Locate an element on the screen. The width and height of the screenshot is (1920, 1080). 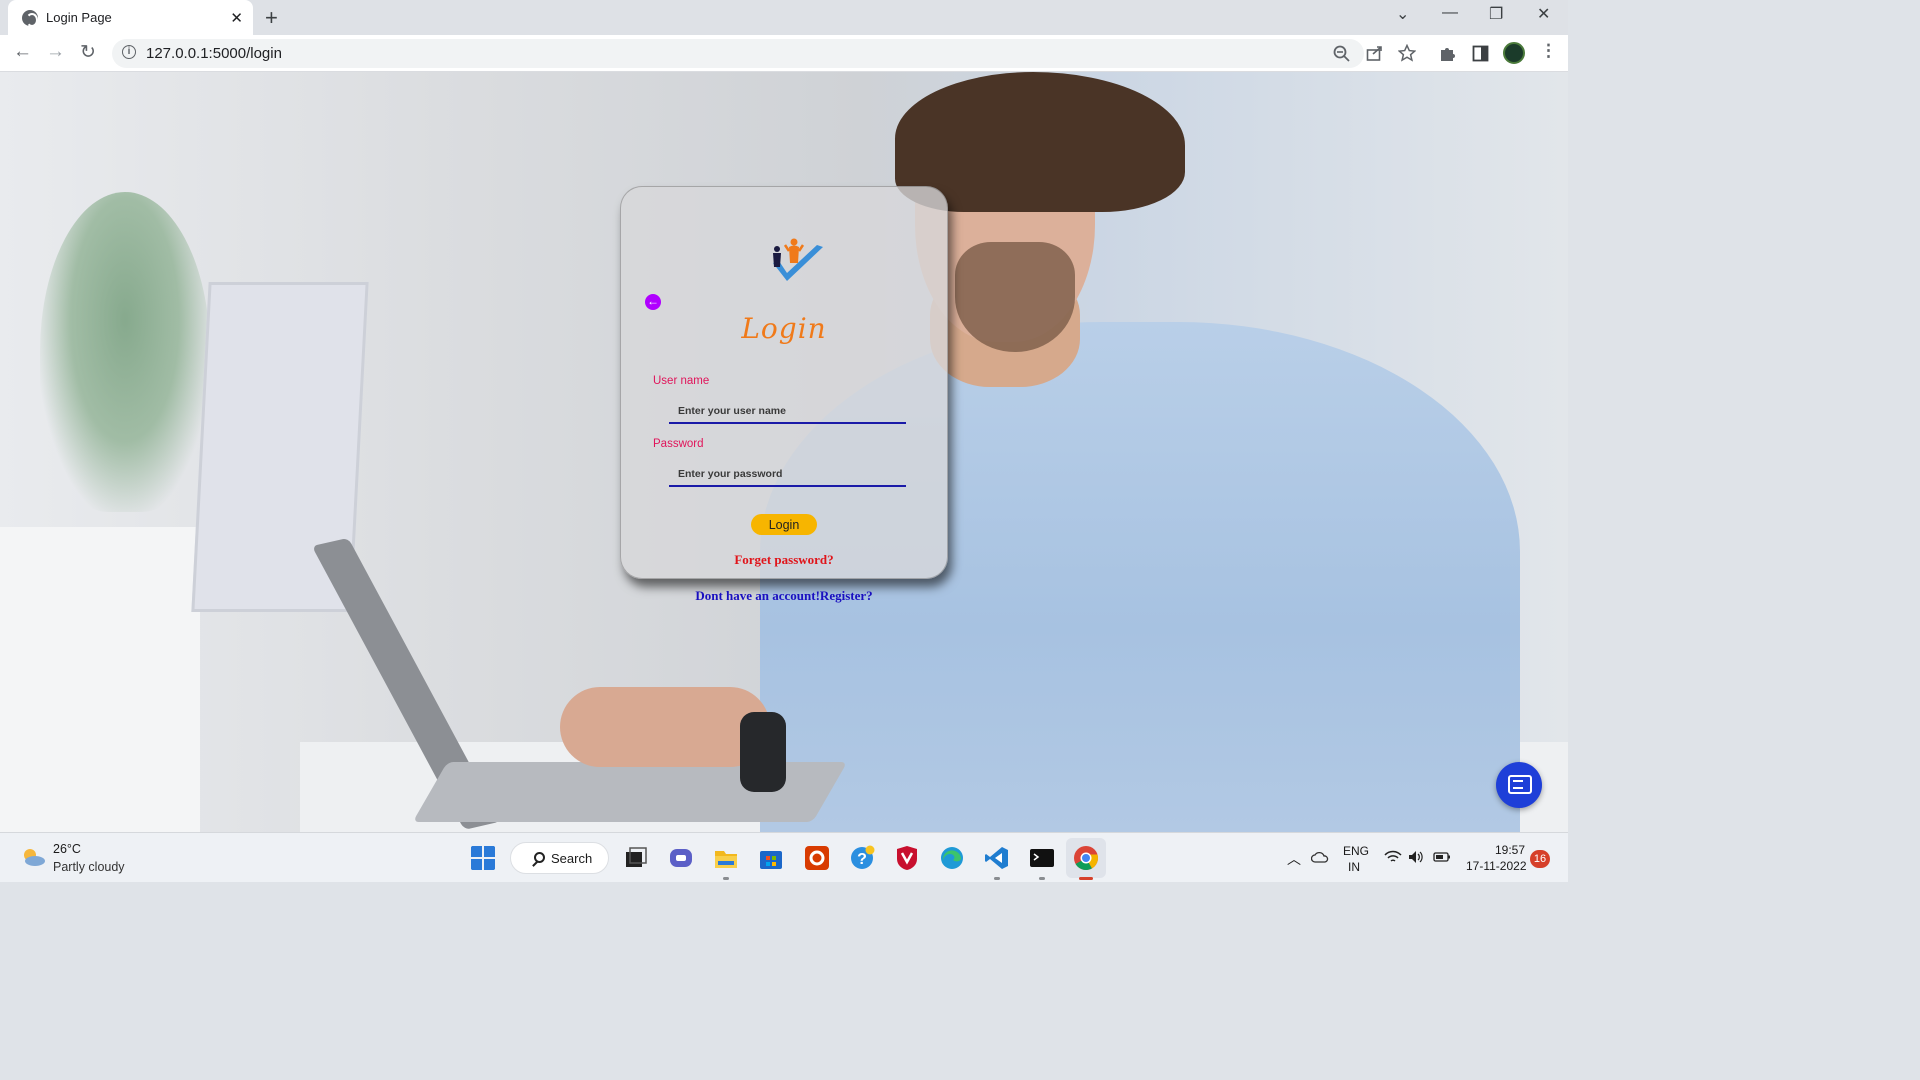
background-hand is located at coordinates (665, 727).